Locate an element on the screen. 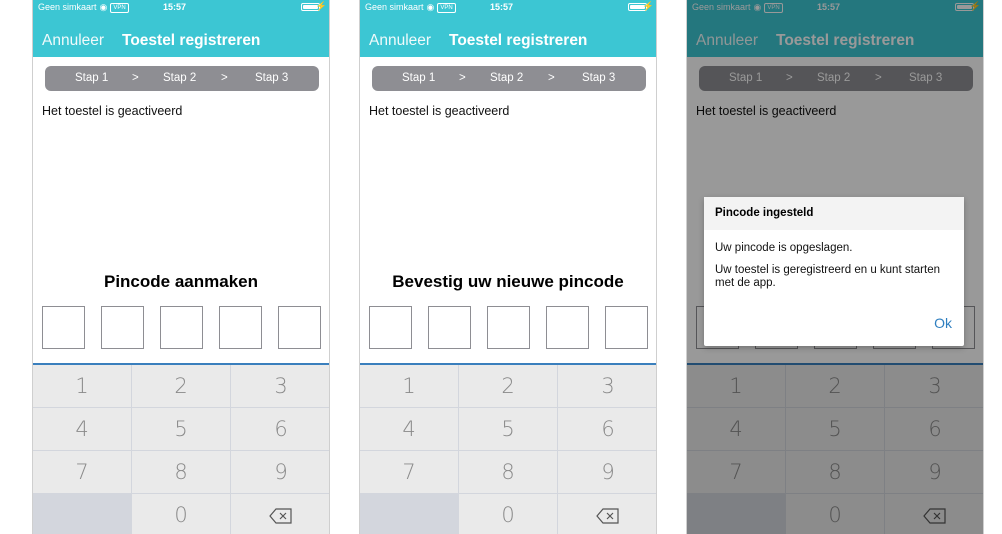  pin-title: Pincode aanmaken is located at coordinates (180, 281).